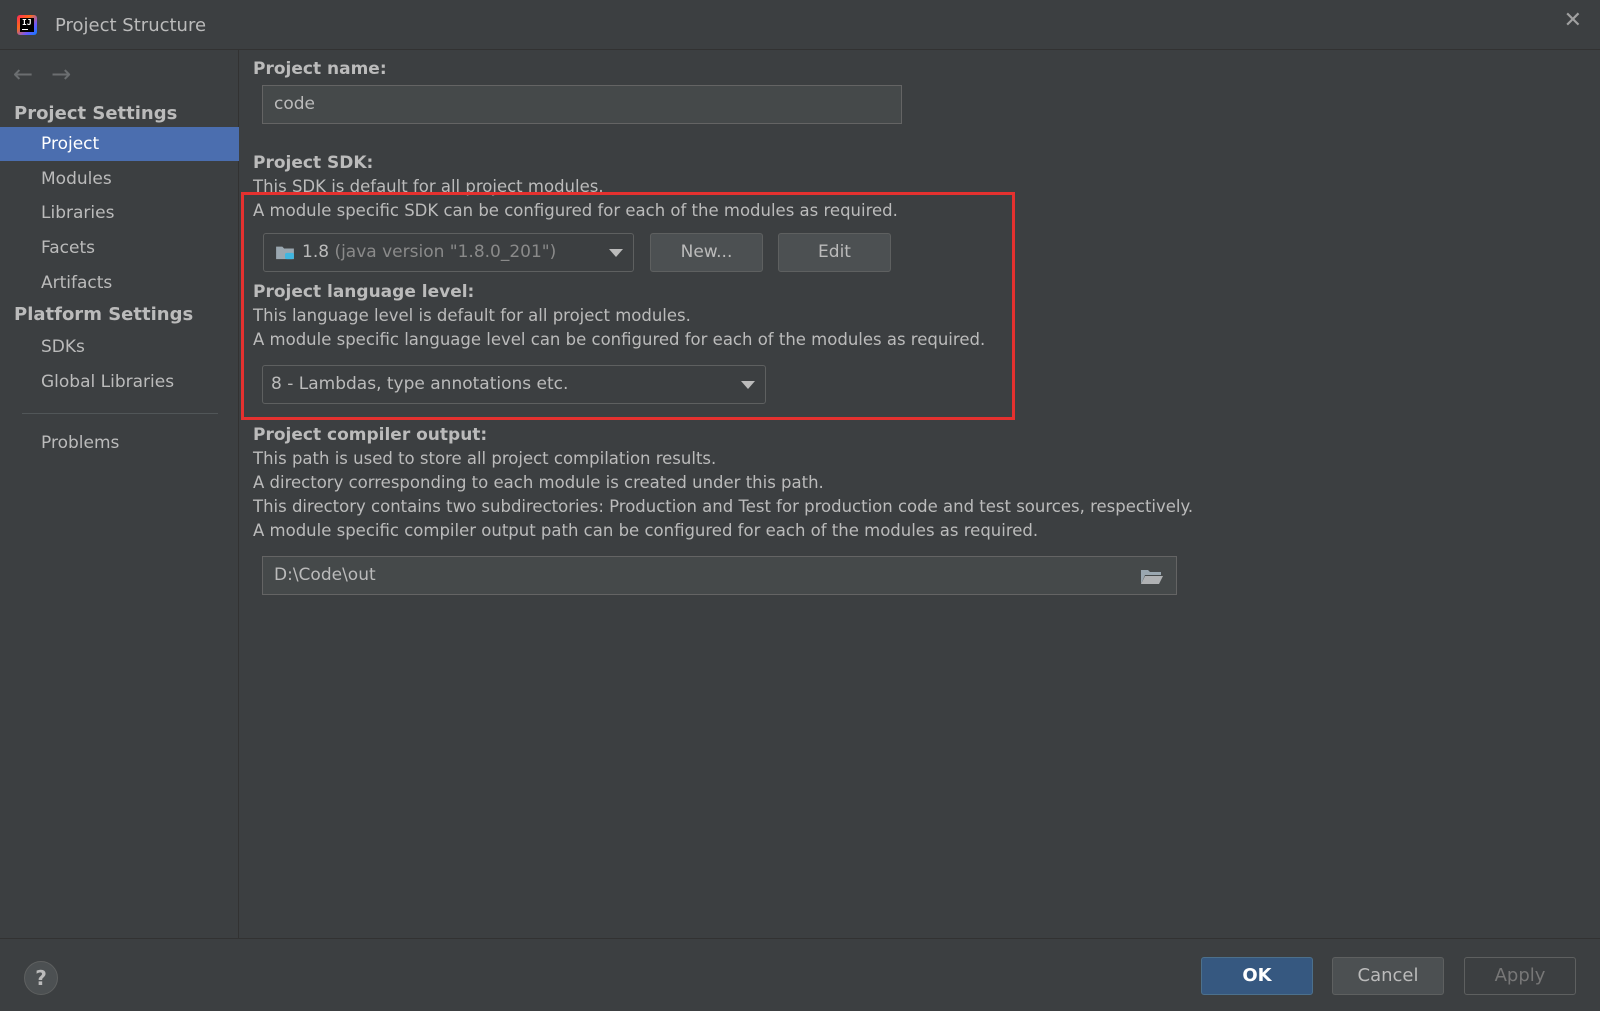  What do you see at coordinates (96, 113) in the screenshot?
I see `project-settings-header: Project Settings` at bounding box center [96, 113].